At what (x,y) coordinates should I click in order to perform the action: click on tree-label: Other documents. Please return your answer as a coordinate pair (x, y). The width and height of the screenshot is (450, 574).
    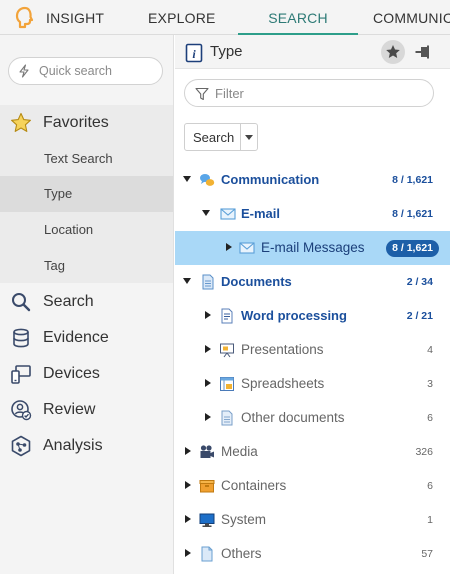
    Looking at the image, I should click on (293, 417).